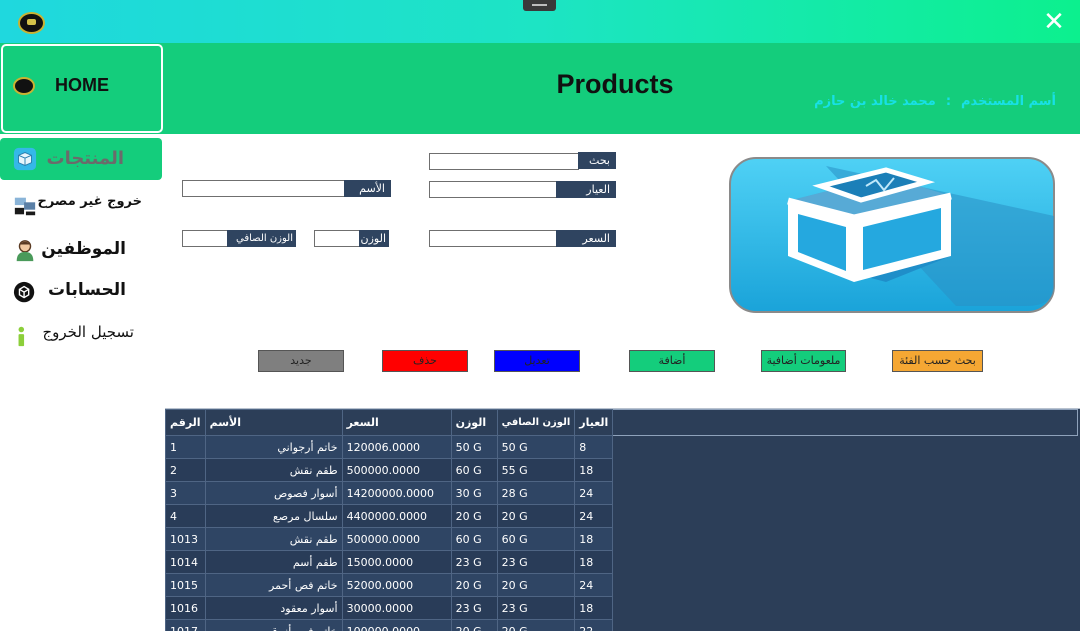 Image resolution: width=1080 pixels, height=631 pixels. I want to click on cell-price: 15000.0000, so click(396, 562).